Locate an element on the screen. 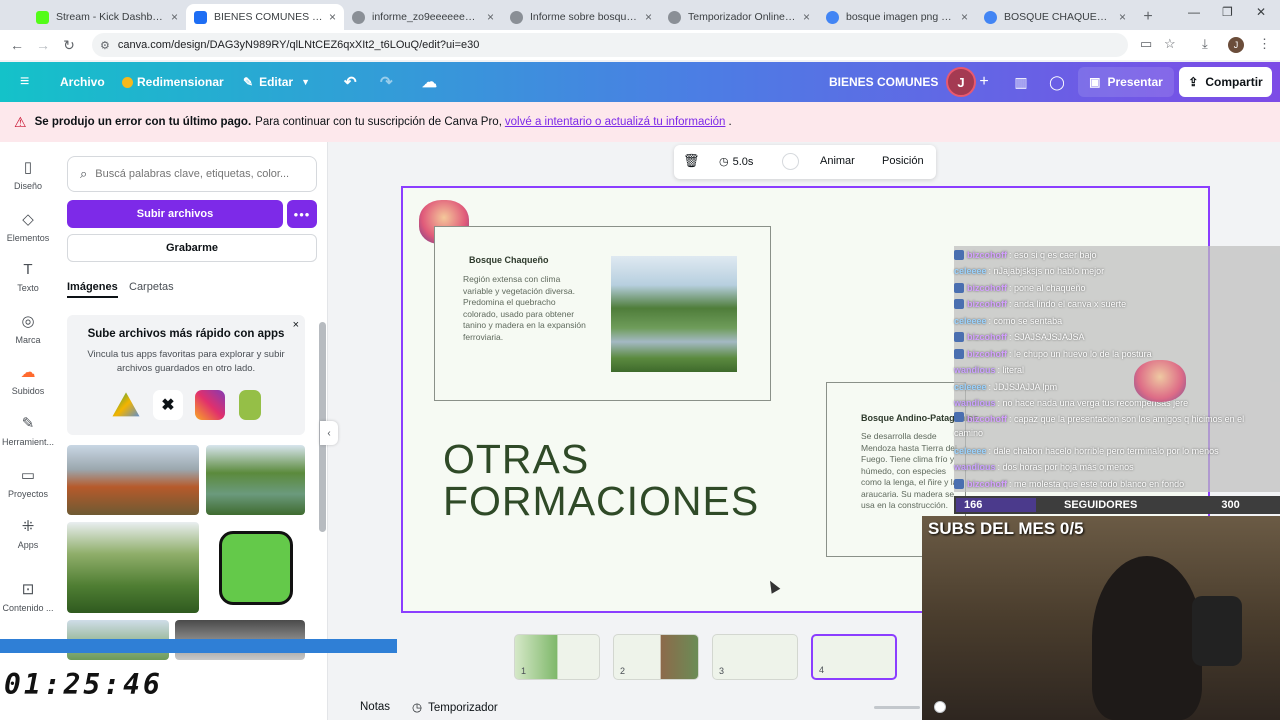 This screenshot has height=720, width=1280. page-number: 1 is located at coordinates (524, 671).